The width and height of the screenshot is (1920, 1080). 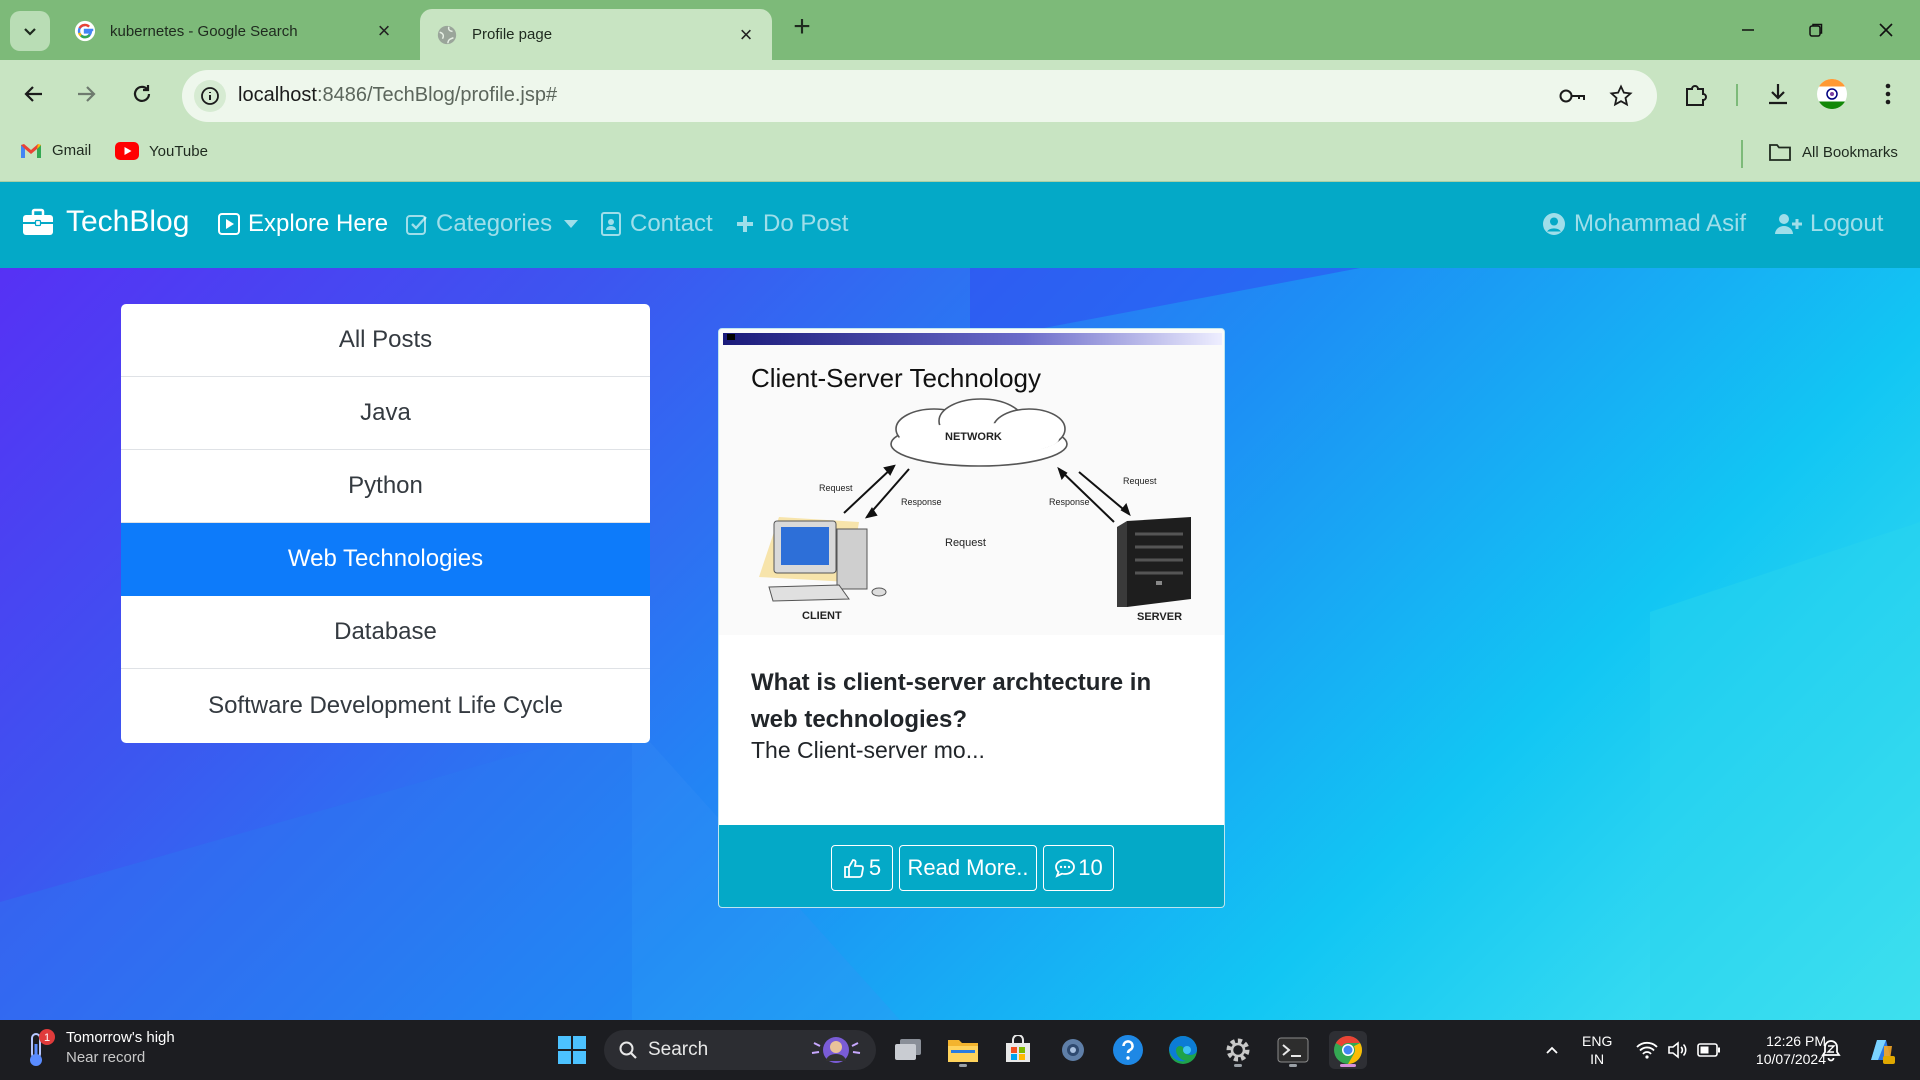 I want to click on category-item-database: Database, so click(x=385, y=632).